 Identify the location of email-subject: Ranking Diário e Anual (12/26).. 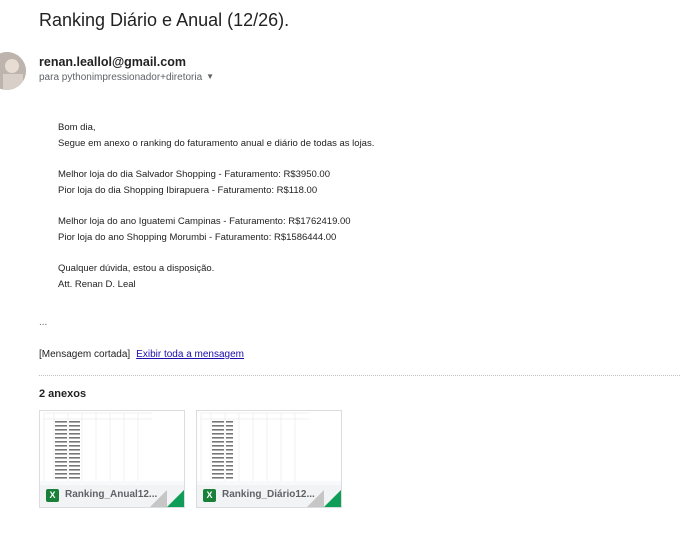
(164, 20).